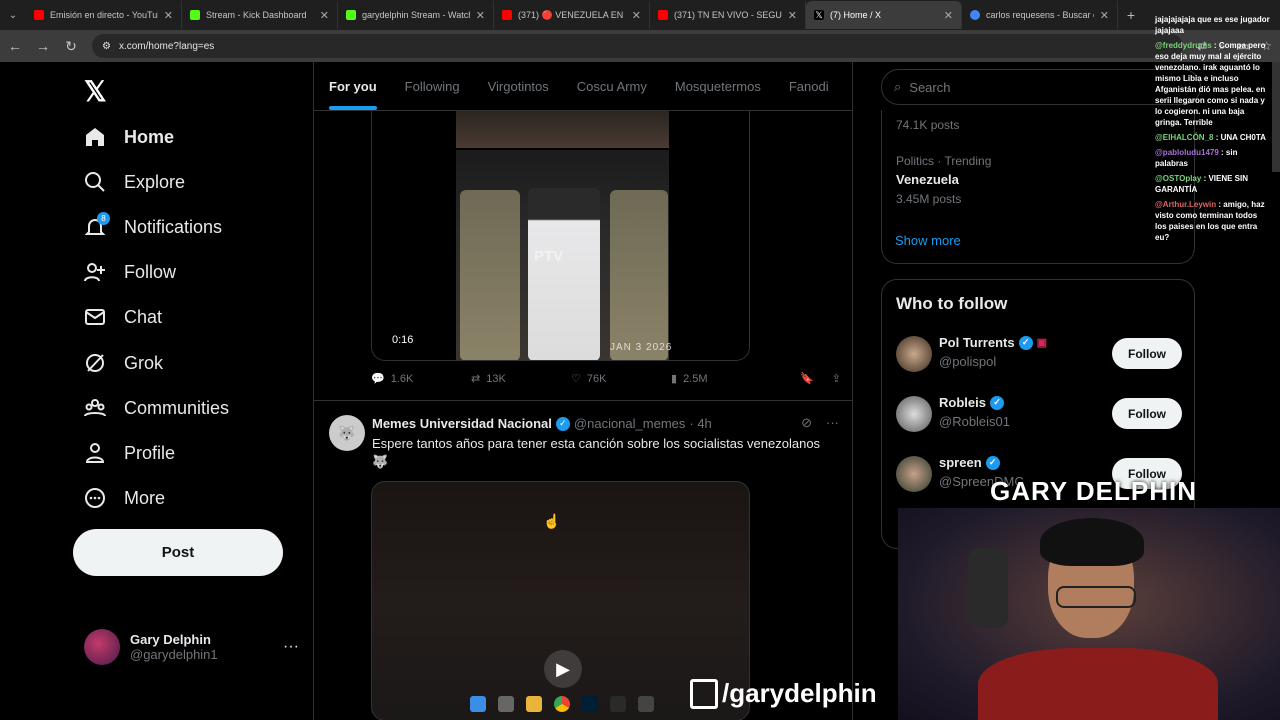  I want to click on search-input: ⌕ Search, so click(1041, 87).